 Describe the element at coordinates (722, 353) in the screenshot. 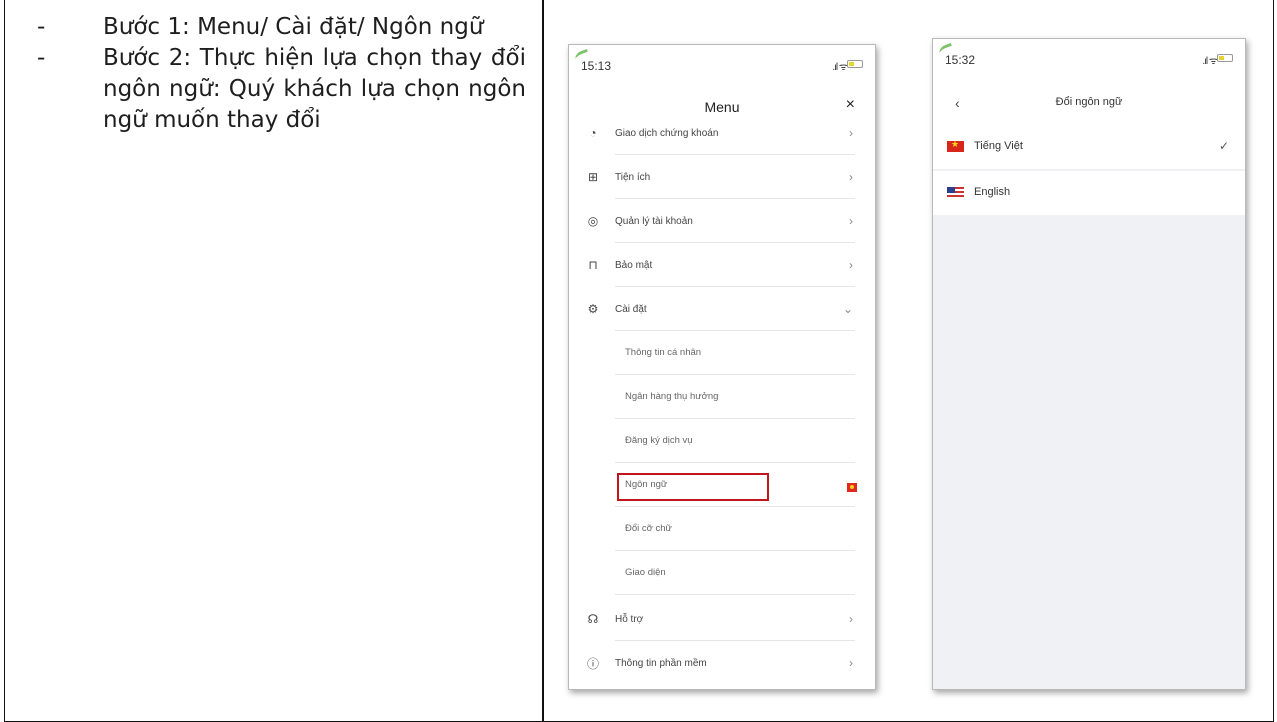

I see `submenu-item-personal-info: Thông tin cá nhân` at that location.